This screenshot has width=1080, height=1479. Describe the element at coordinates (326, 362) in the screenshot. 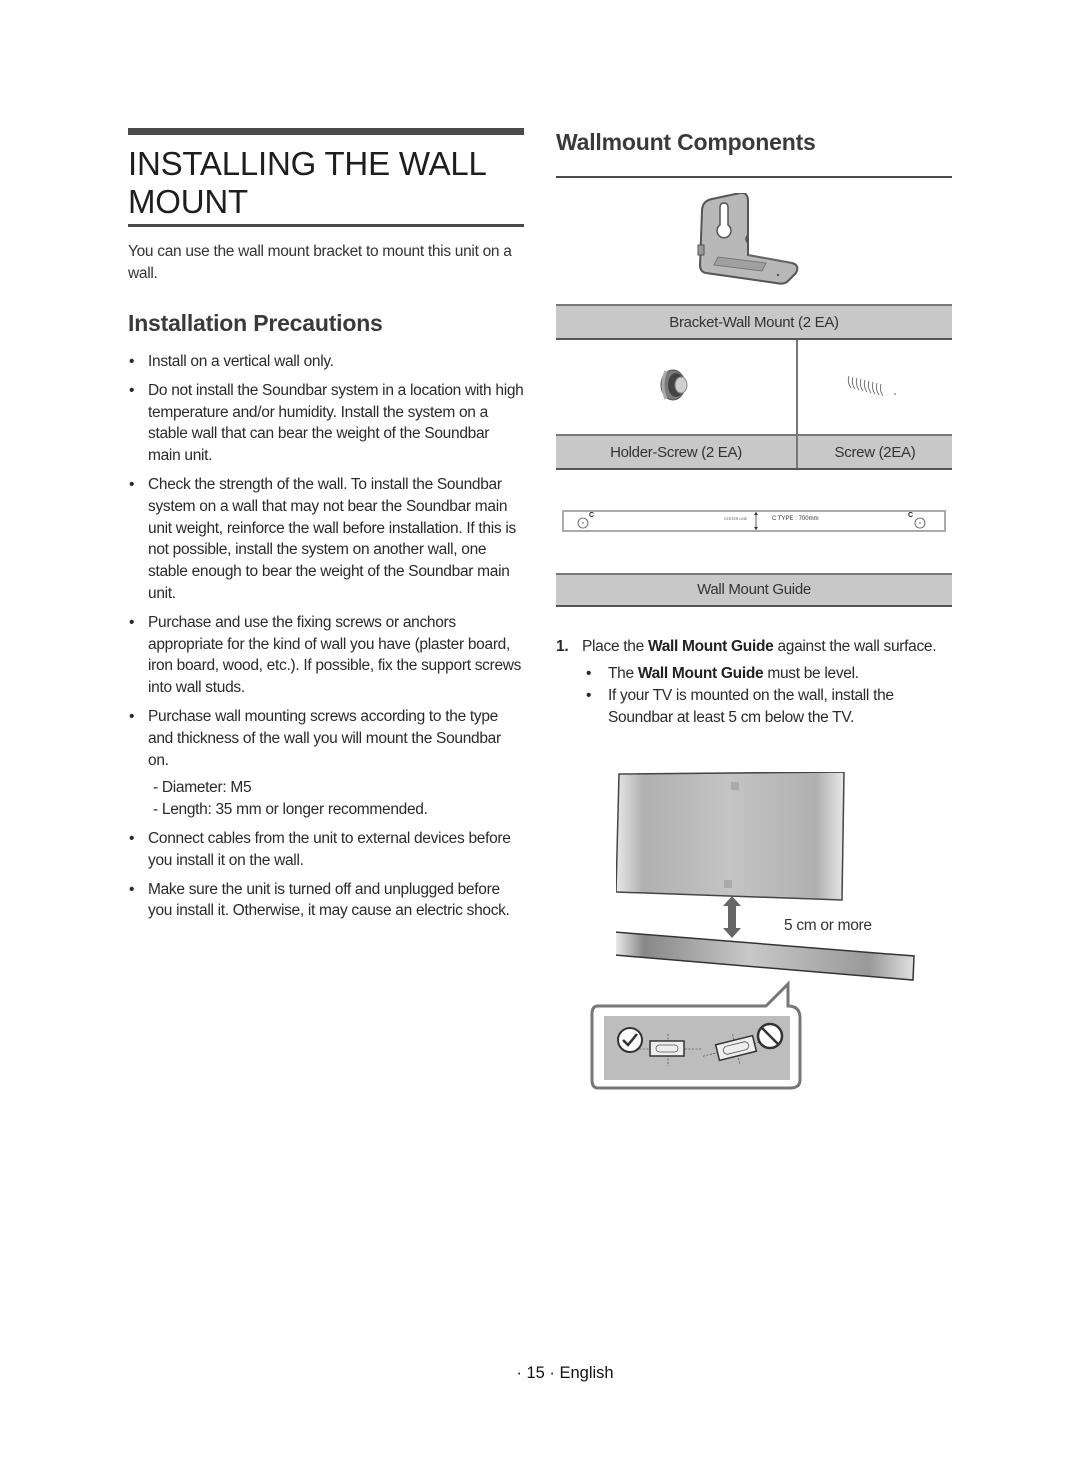

I see `list-item: • Install on a vertical wall only.` at that location.